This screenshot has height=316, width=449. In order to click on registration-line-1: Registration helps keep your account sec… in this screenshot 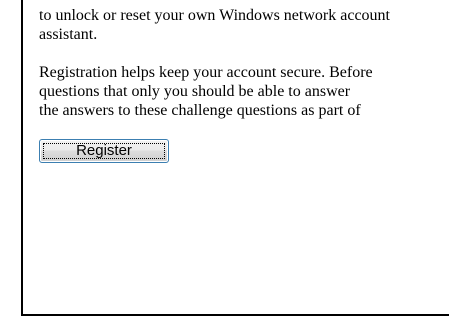, I will do `click(206, 72)`.